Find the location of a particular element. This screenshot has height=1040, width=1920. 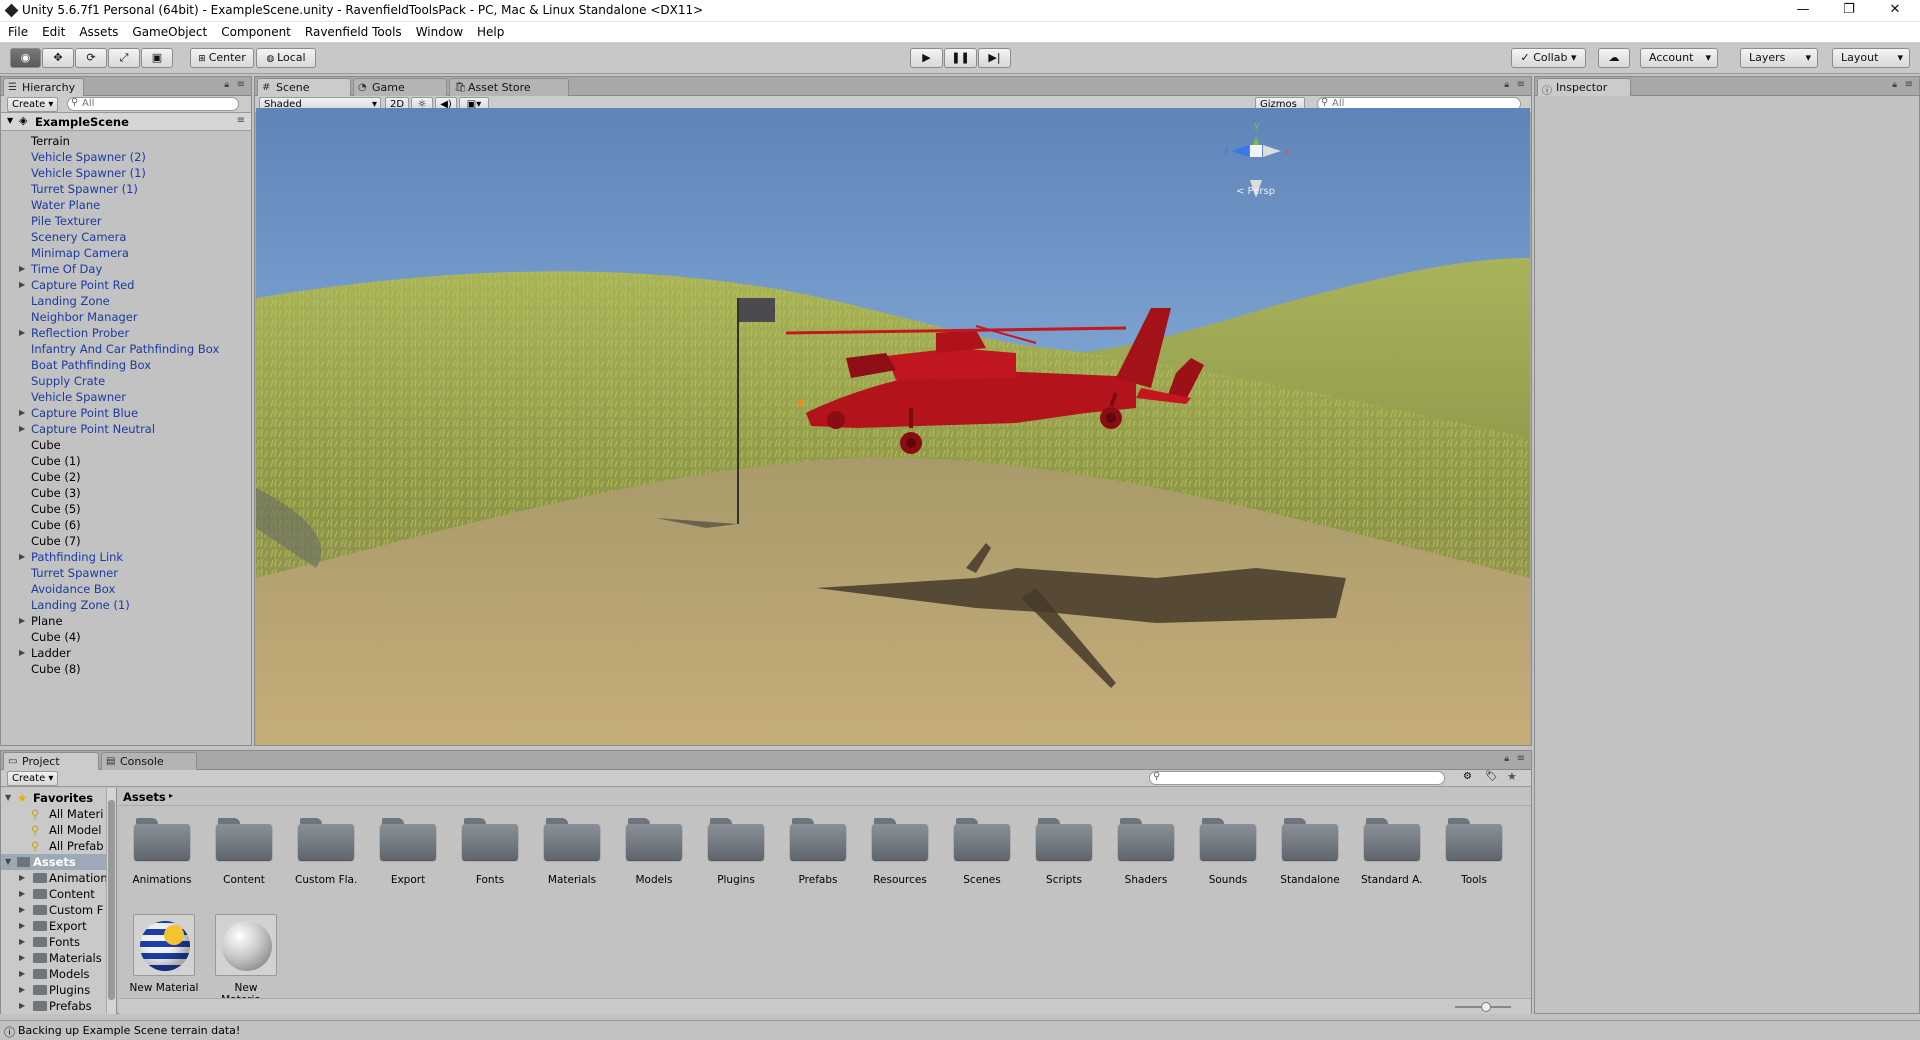

hierarchy-item: ▶ Time Of Day is located at coordinates (126, 269).